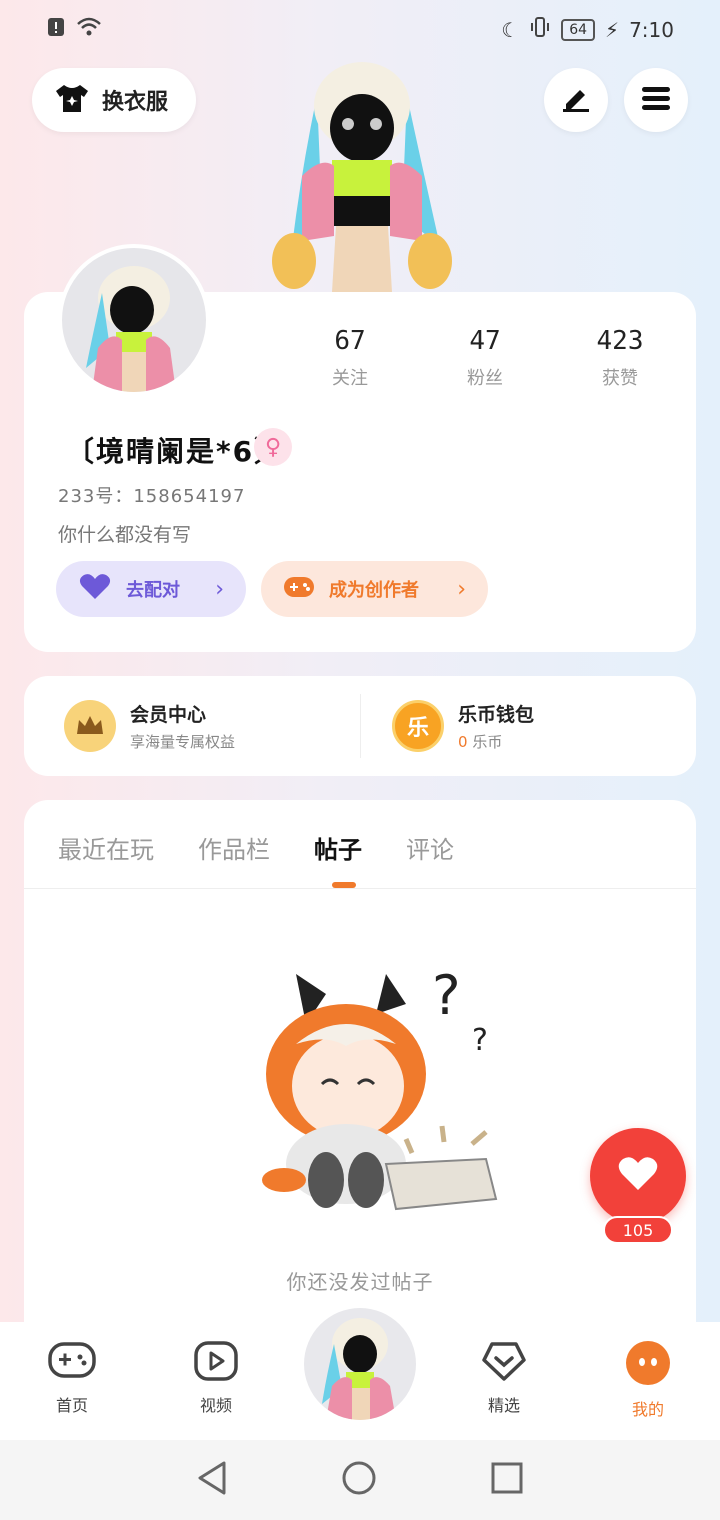 This screenshot has height=1520, width=720. Describe the element at coordinates (485, 341) in the screenshot. I see `stat-value: 47` at that location.